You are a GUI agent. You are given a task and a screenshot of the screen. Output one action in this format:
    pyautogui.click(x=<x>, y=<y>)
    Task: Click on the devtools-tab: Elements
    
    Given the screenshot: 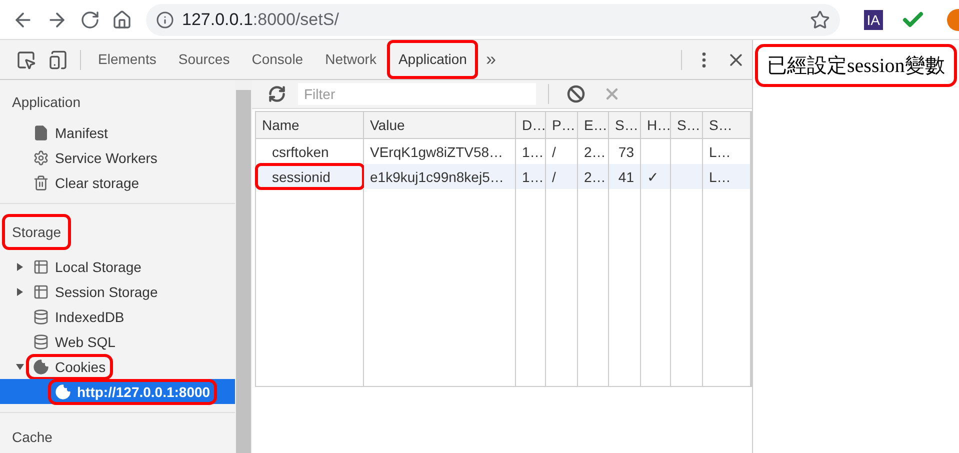 What is the action you would take?
    pyautogui.click(x=127, y=59)
    